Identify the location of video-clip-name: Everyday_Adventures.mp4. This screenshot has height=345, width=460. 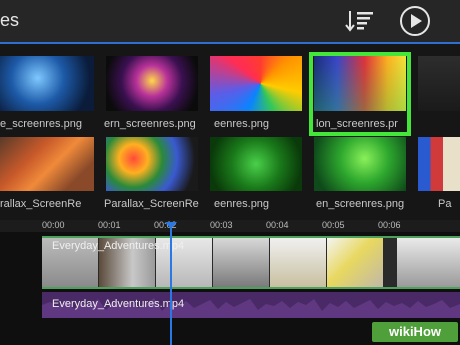
(118, 246).